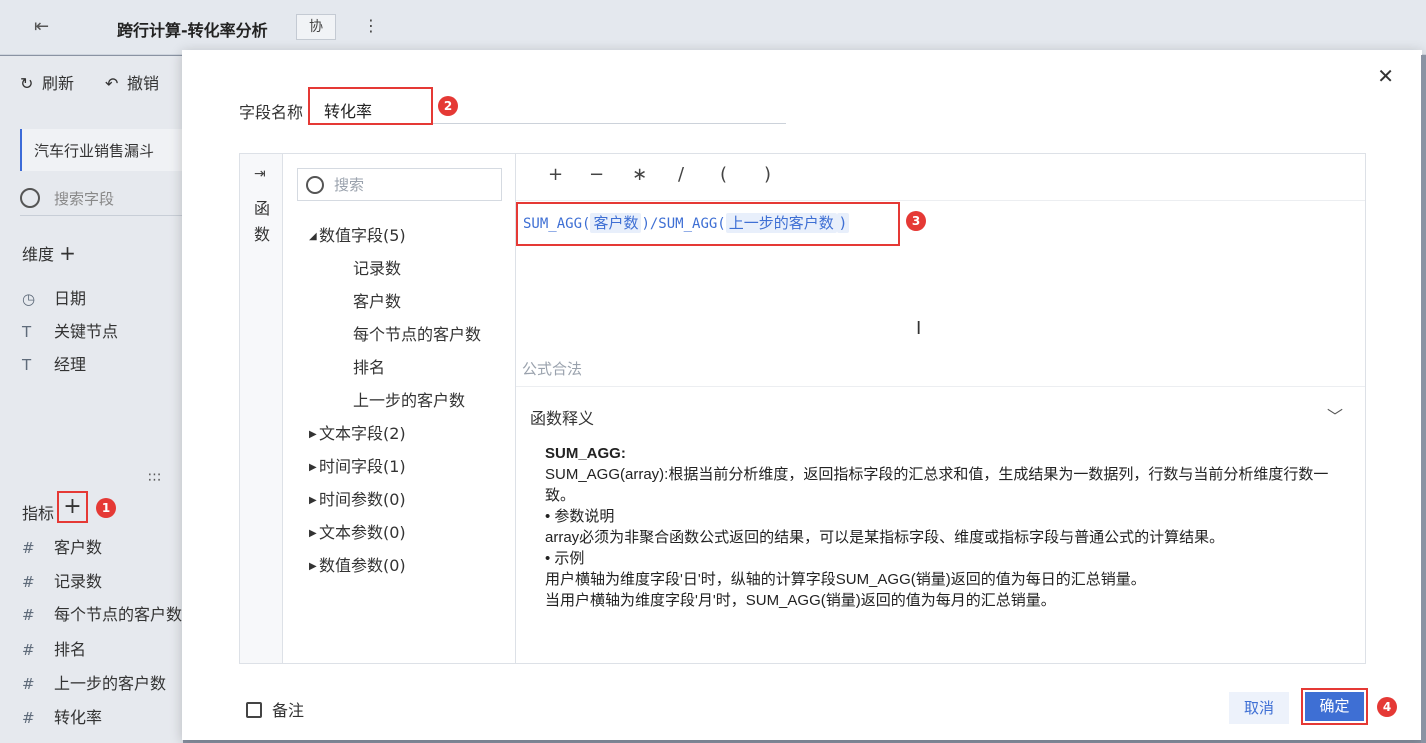  What do you see at coordinates (112, 83) in the screenshot?
I see `undo-icon: ↶` at bounding box center [112, 83].